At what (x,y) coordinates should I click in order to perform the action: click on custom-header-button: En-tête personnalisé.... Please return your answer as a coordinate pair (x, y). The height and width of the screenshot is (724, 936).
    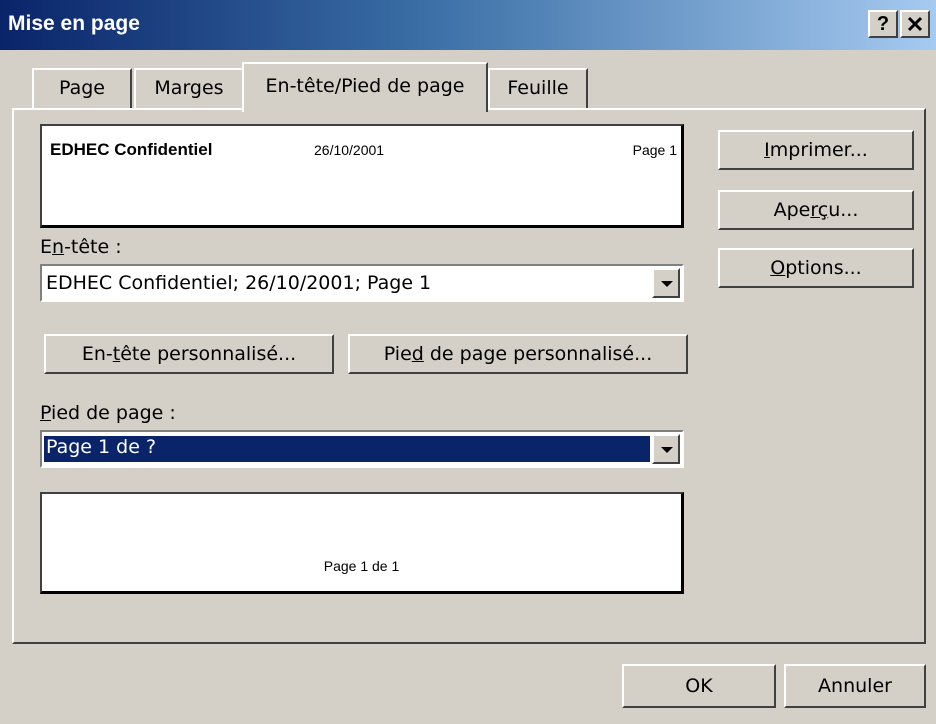
    Looking at the image, I should click on (189, 354).